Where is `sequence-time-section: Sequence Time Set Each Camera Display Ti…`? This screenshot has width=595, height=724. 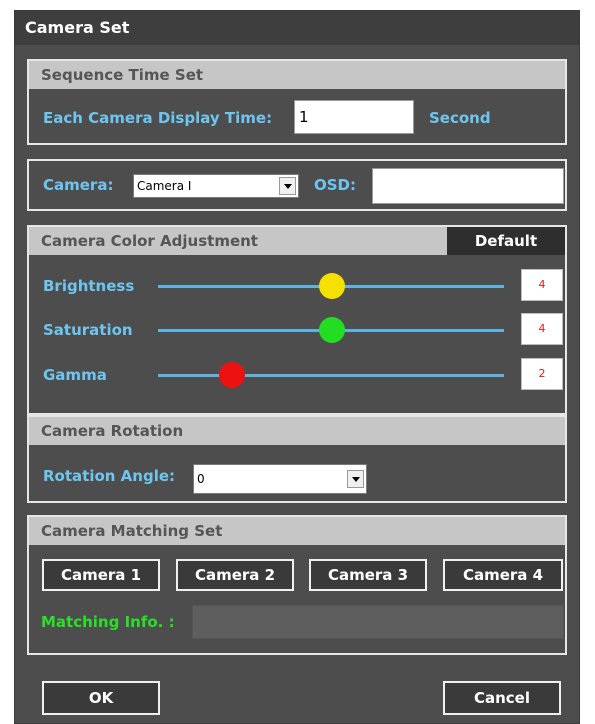 sequence-time-section: Sequence Time Set Each Camera Display Ti… is located at coordinates (297, 102).